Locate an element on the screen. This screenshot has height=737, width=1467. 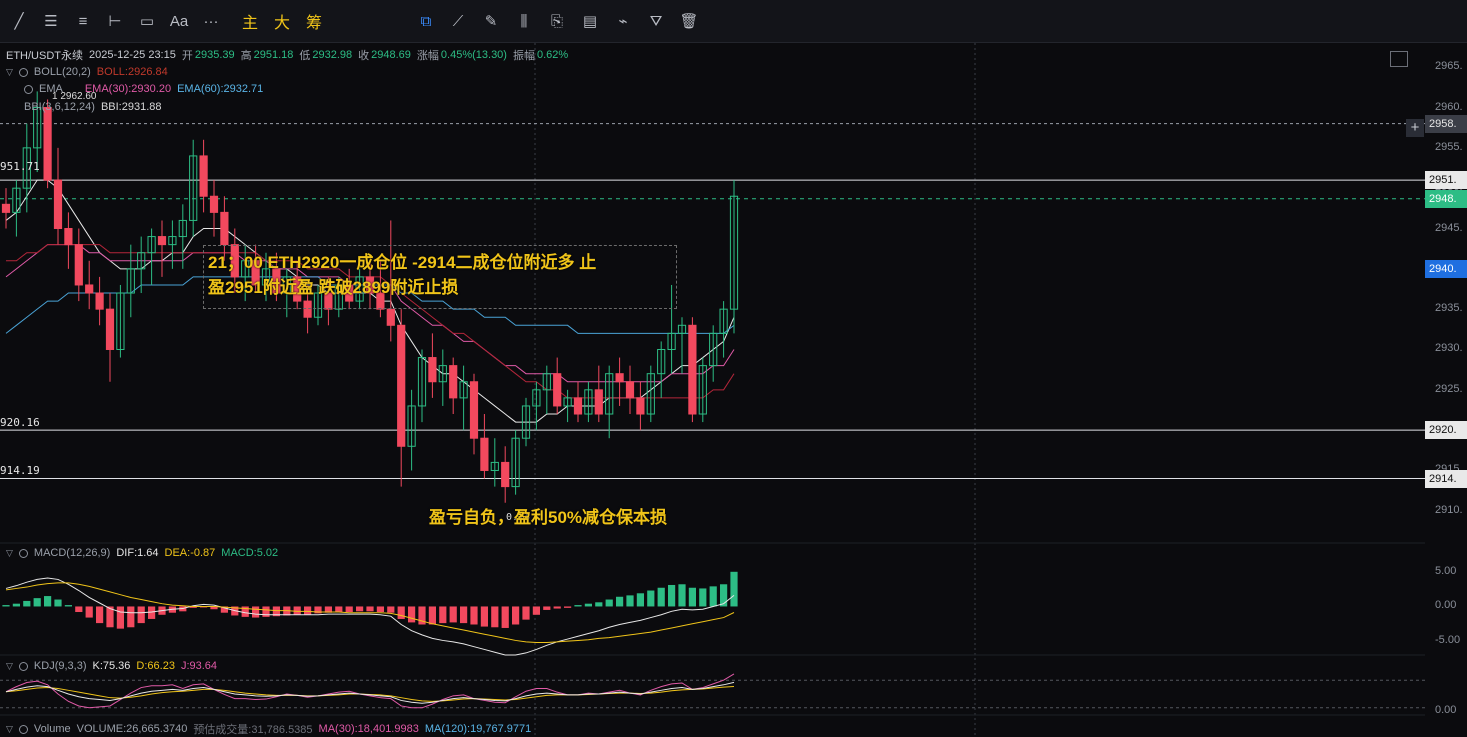
kdj-legend: ▽ KDJ(9,3,3) K:75.36 D:66.23 J:93.64 is located at coordinates (111, 666).